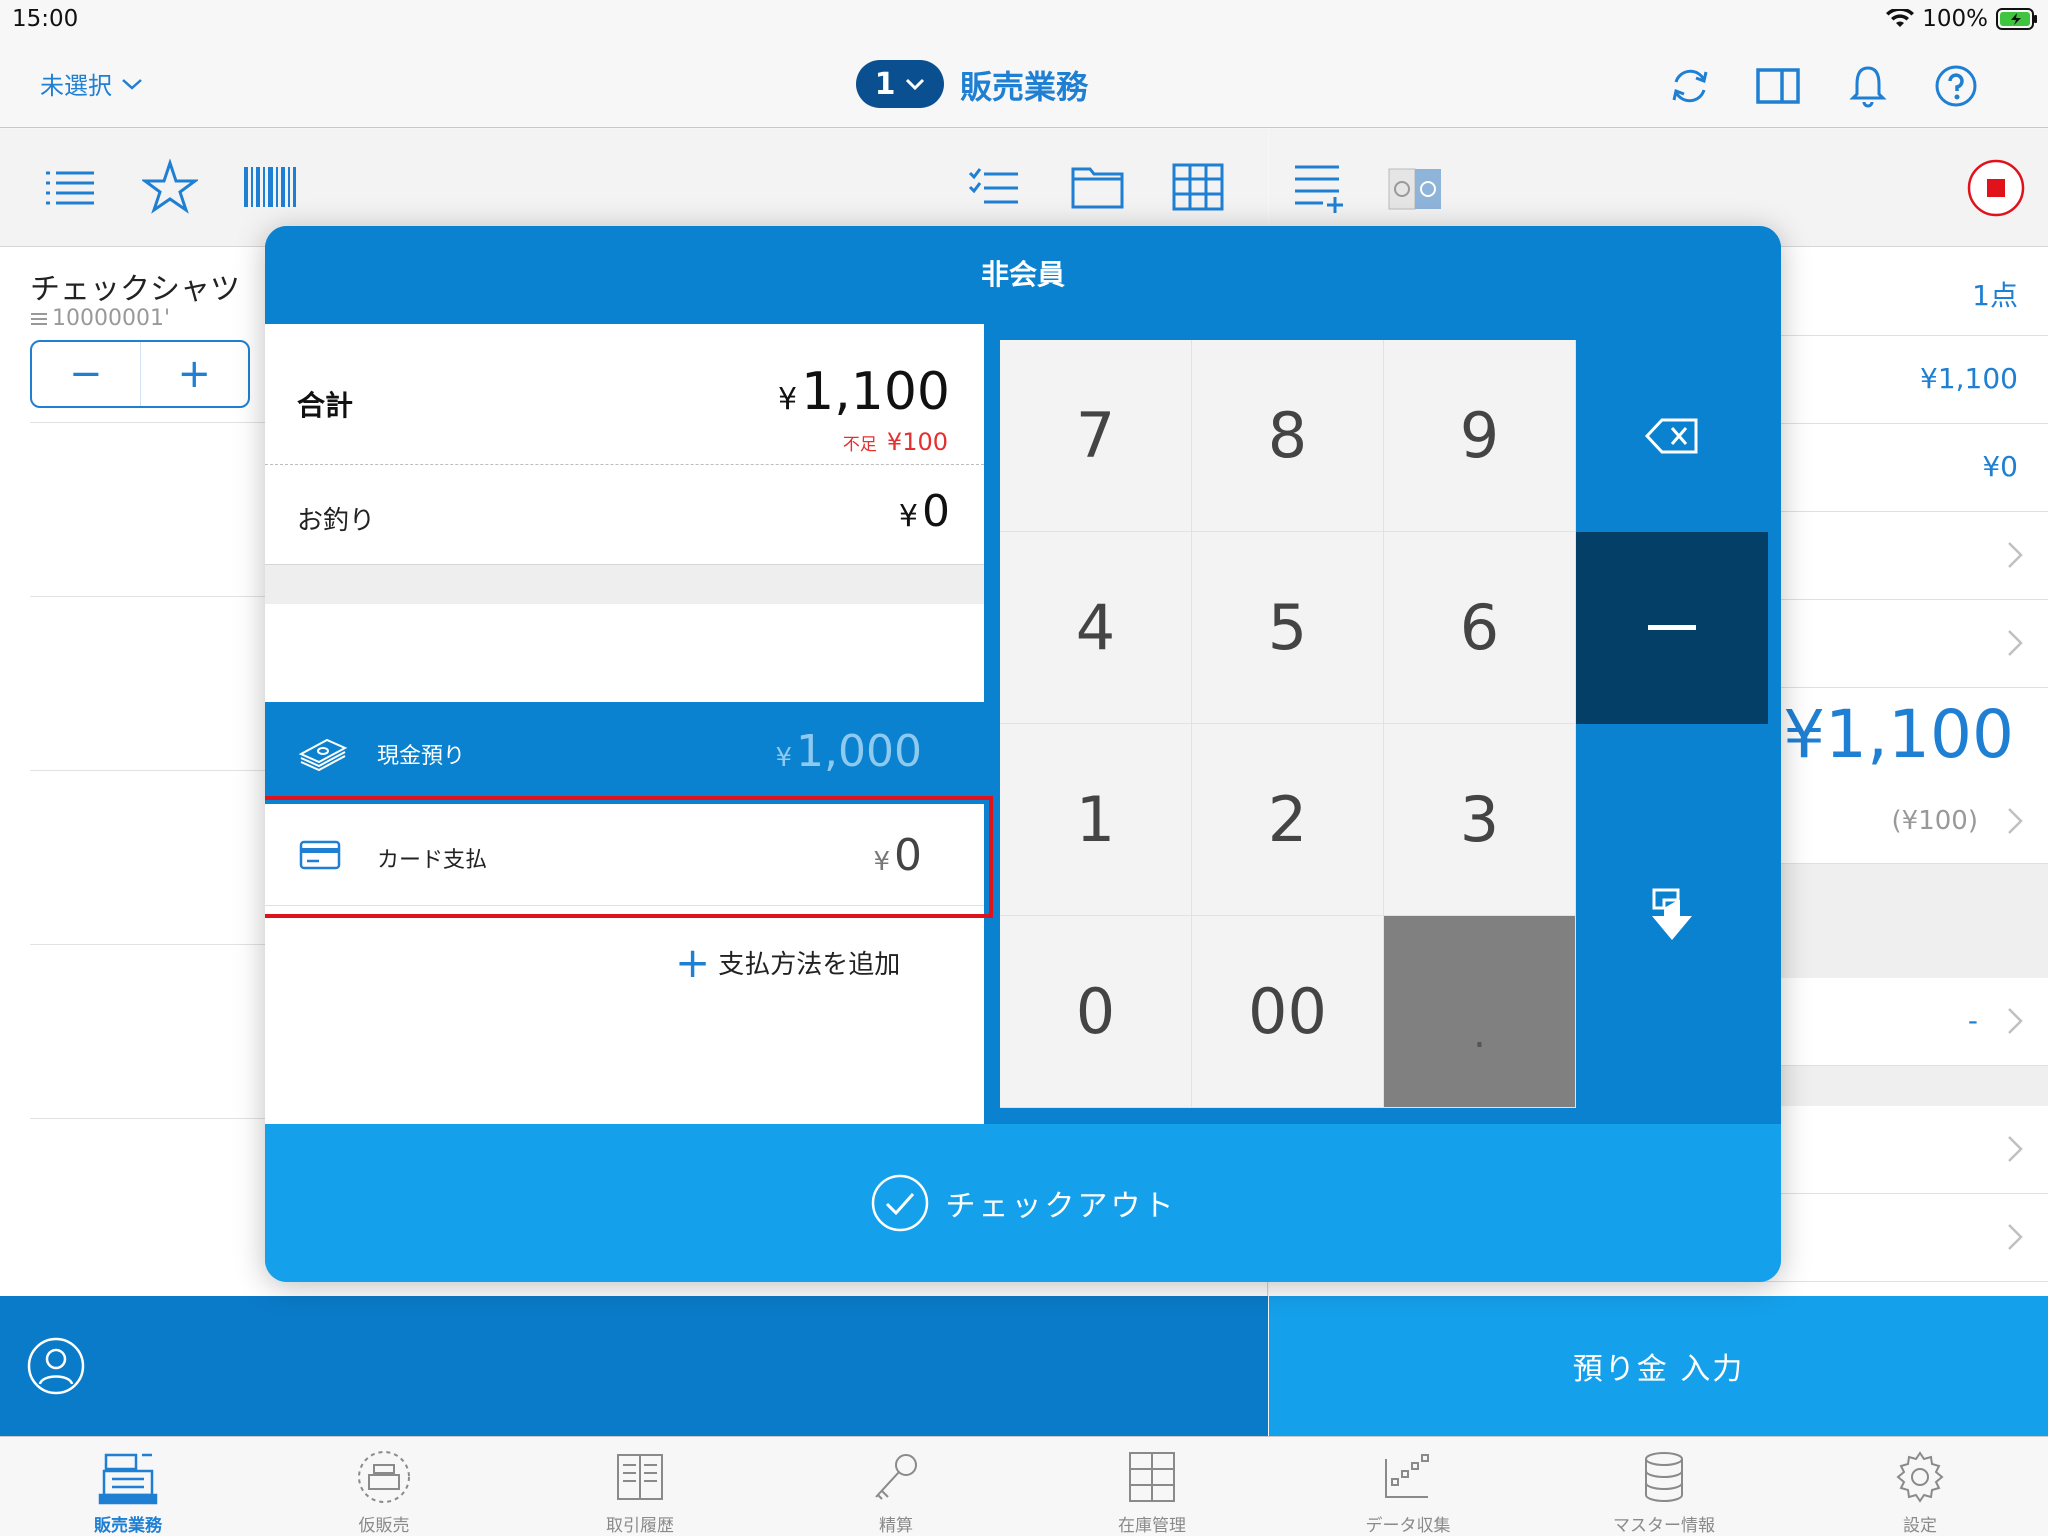 This screenshot has width=2048, height=1536. What do you see at coordinates (624, 753) in the screenshot?
I see `payment-row-cash: 現金預り ¥1,000` at bounding box center [624, 753].